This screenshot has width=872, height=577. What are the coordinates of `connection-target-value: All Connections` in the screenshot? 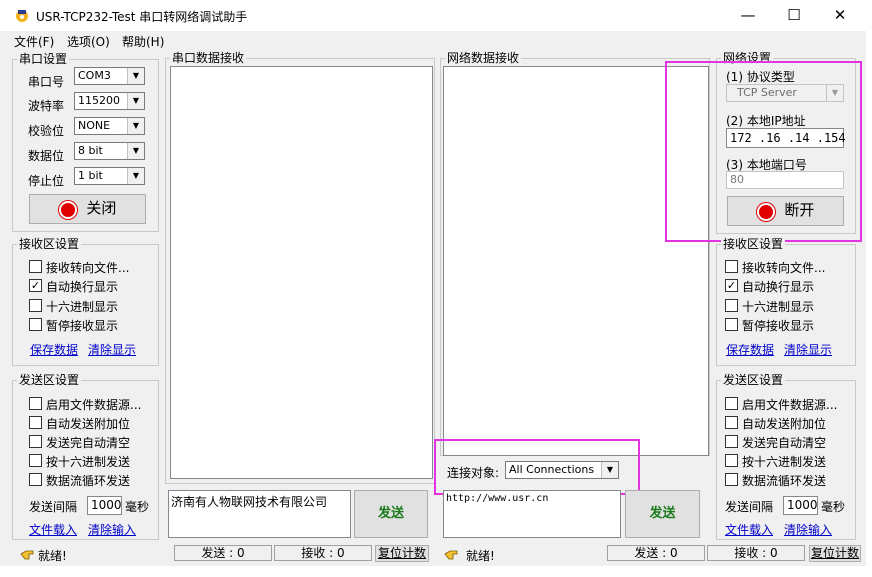 It's located at (552, 469).